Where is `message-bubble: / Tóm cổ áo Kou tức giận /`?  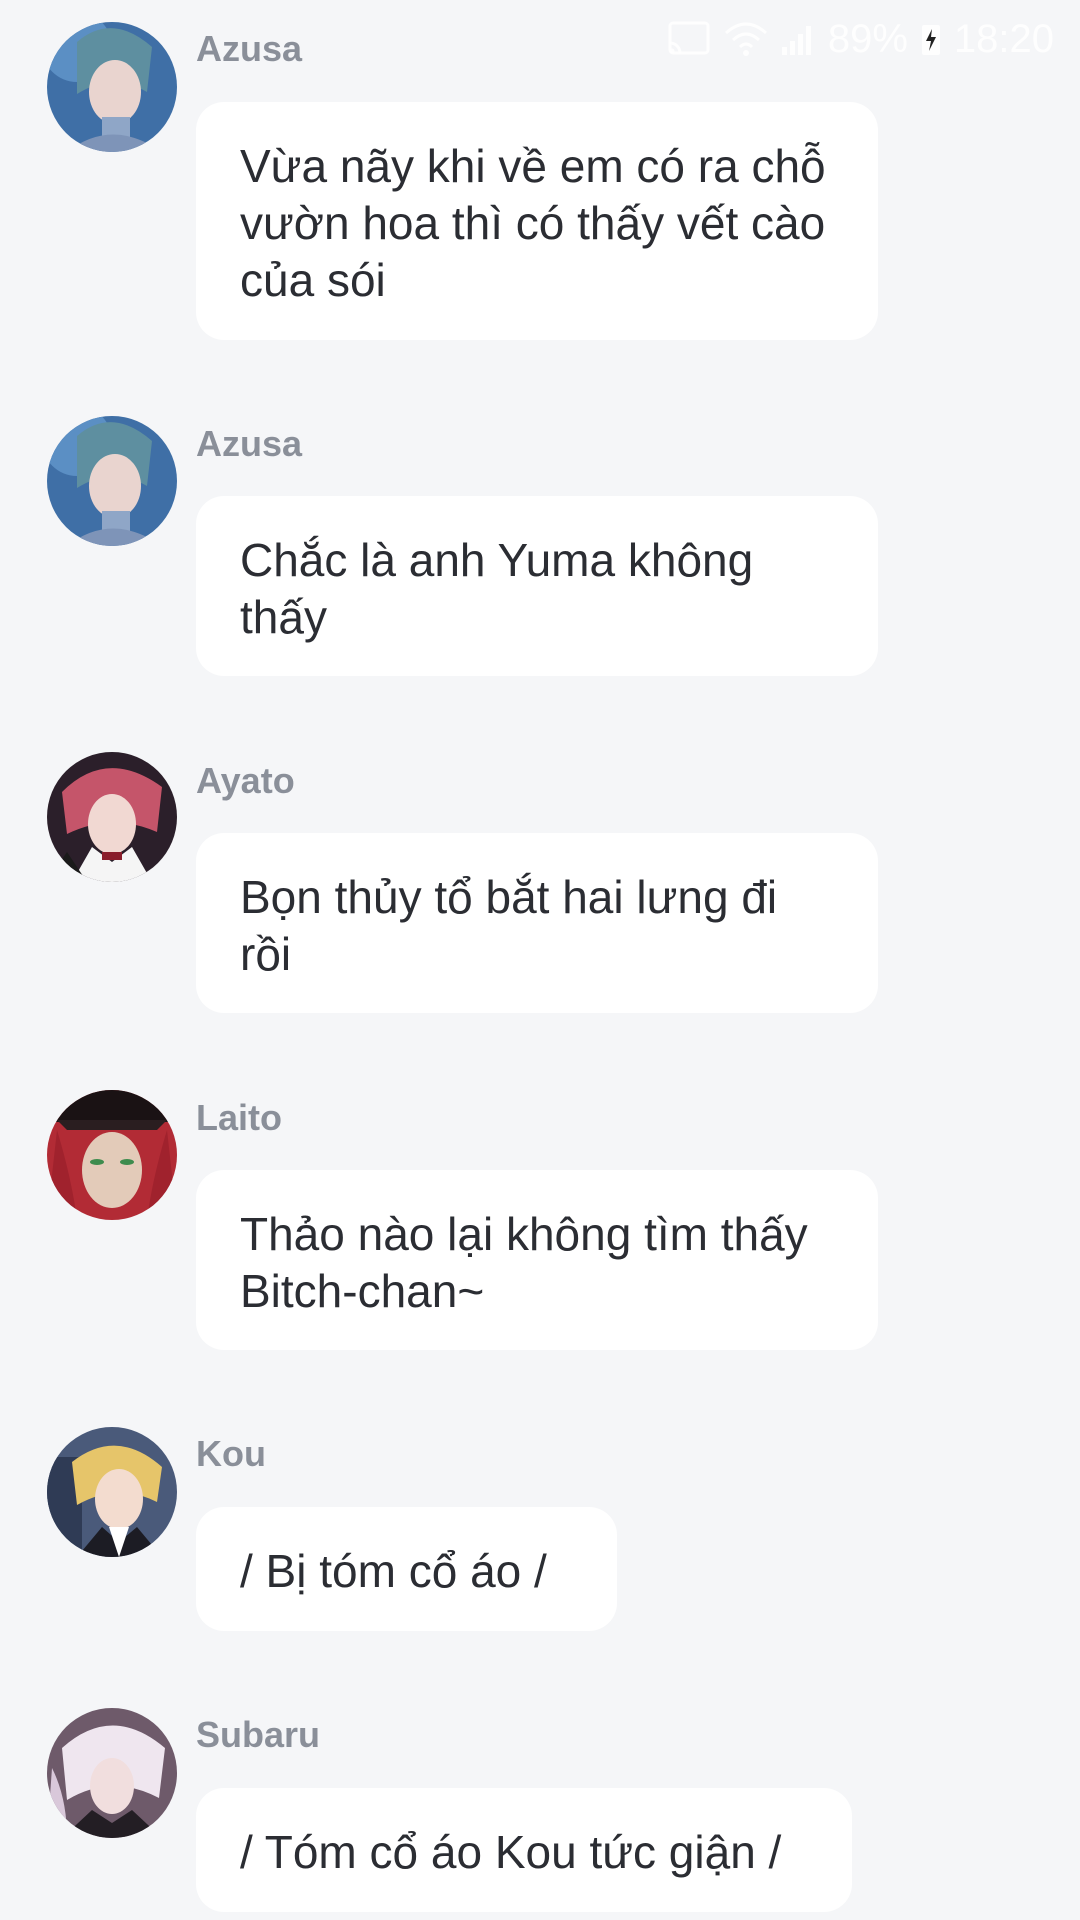 message-bubble: / Tóm cổ áo Kou tức giận / is located at coordinates (524, 1850).